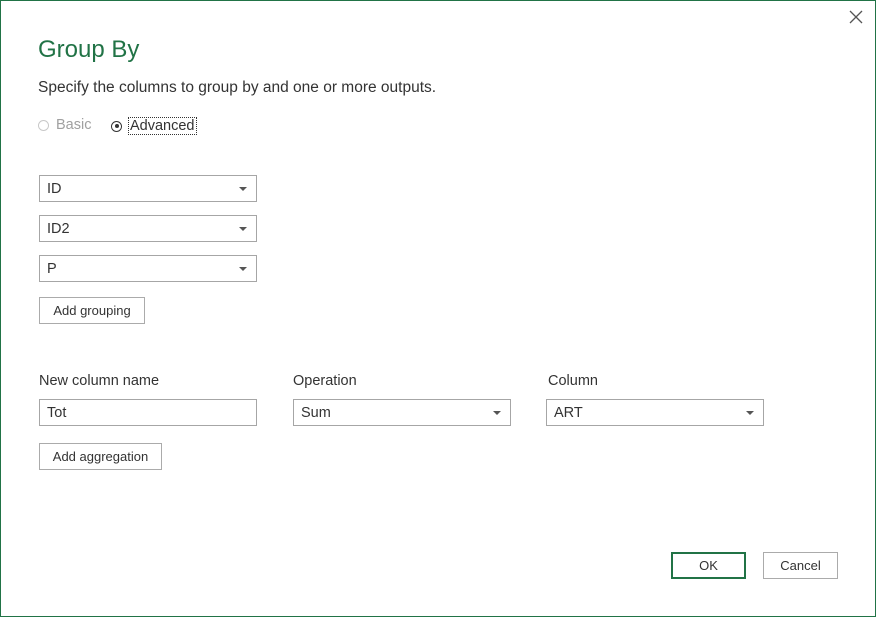 Image resolution: width=876 pixels, height=617 pixels. I want to click on basic-radio: Basic, so click(65, 125).